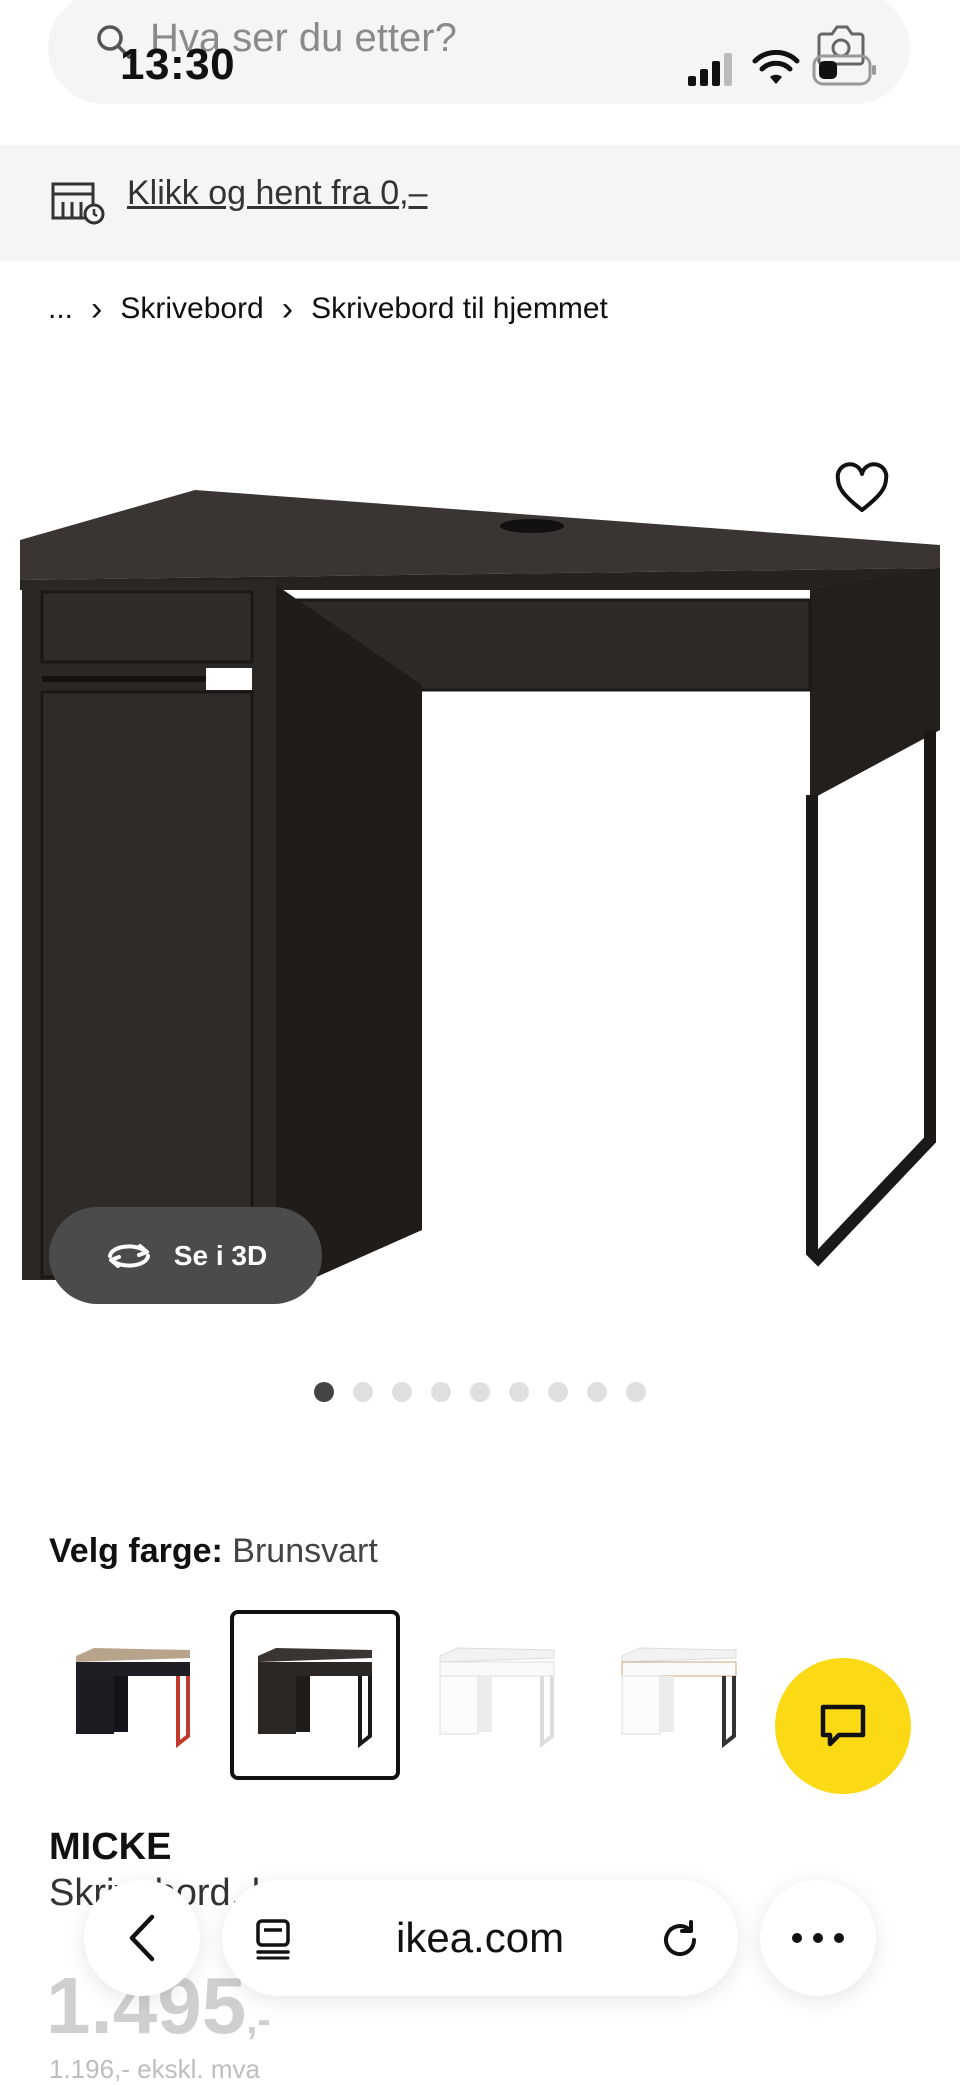 The image size is (960, 2085). I want to click on browser-back-button, so click(142, 1938).